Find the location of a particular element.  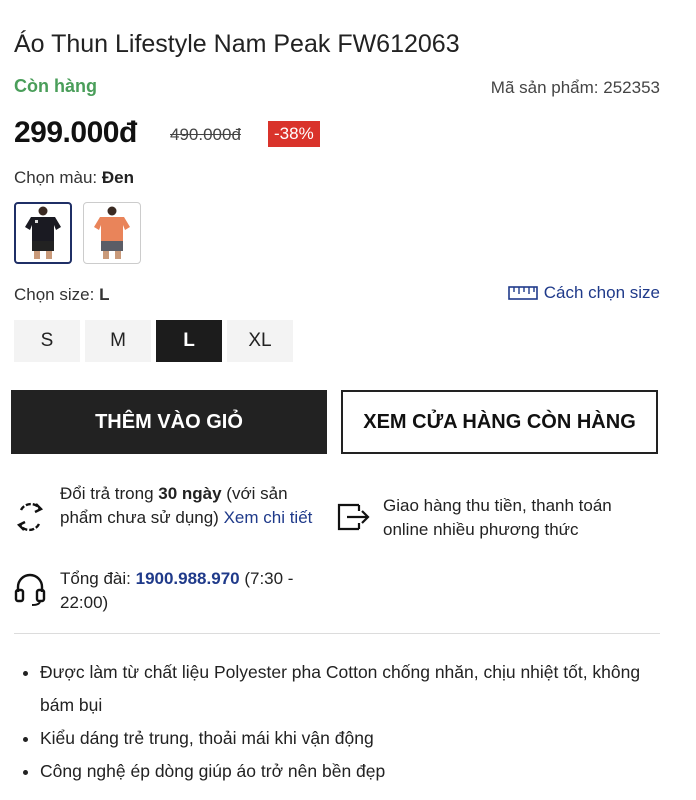

delivery-exit-icon is located at coordinates (353, 517).